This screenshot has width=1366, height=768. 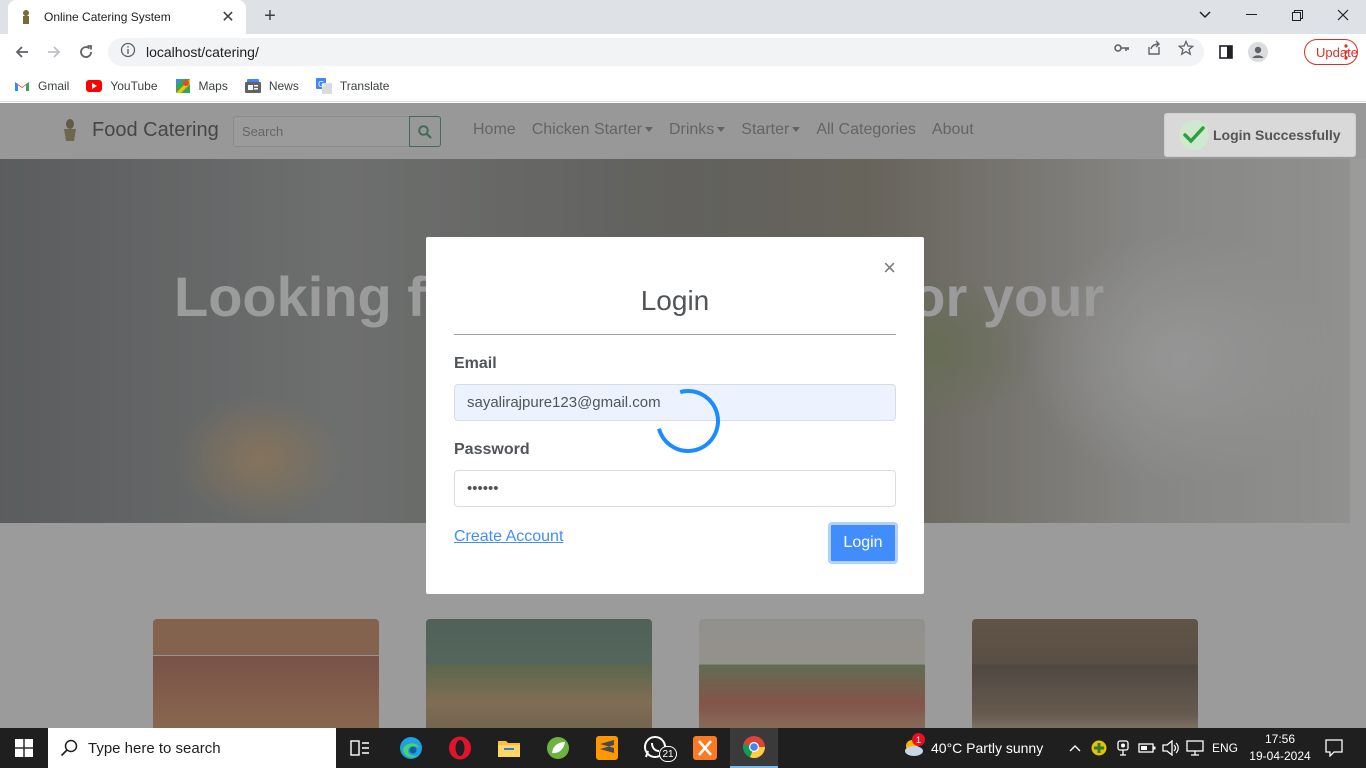 I want to click on tab-close-icon: ✕, so click(x=228, y=17).